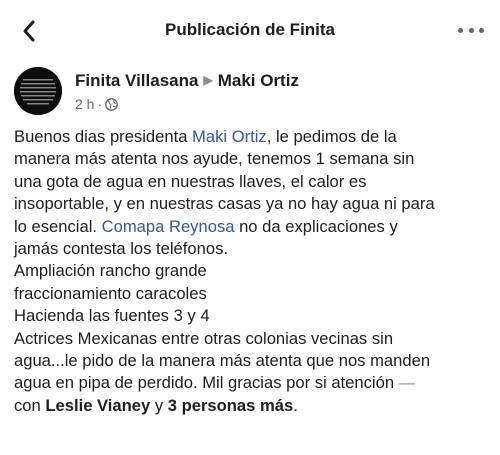 This screenshot has height=455, width=500. I want to click on share-arrow-icon: ▶, so click(208, 80).